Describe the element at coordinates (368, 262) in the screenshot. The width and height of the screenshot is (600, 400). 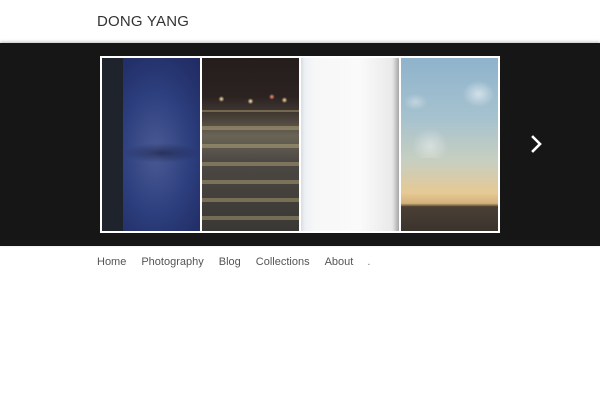
I see `nav-item-extra: .` at that location.